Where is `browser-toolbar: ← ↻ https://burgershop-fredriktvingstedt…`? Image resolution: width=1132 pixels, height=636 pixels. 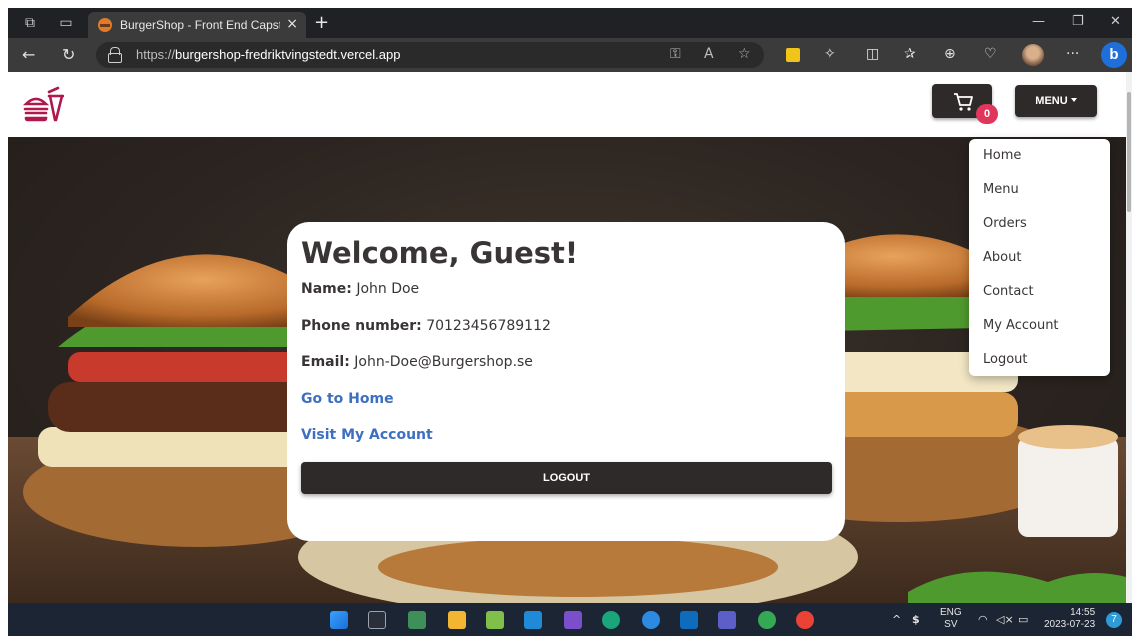
browser-toolbar: ← ↻ https://burgershop-fredriktvingstedt… is located at coordinates (570, 55).